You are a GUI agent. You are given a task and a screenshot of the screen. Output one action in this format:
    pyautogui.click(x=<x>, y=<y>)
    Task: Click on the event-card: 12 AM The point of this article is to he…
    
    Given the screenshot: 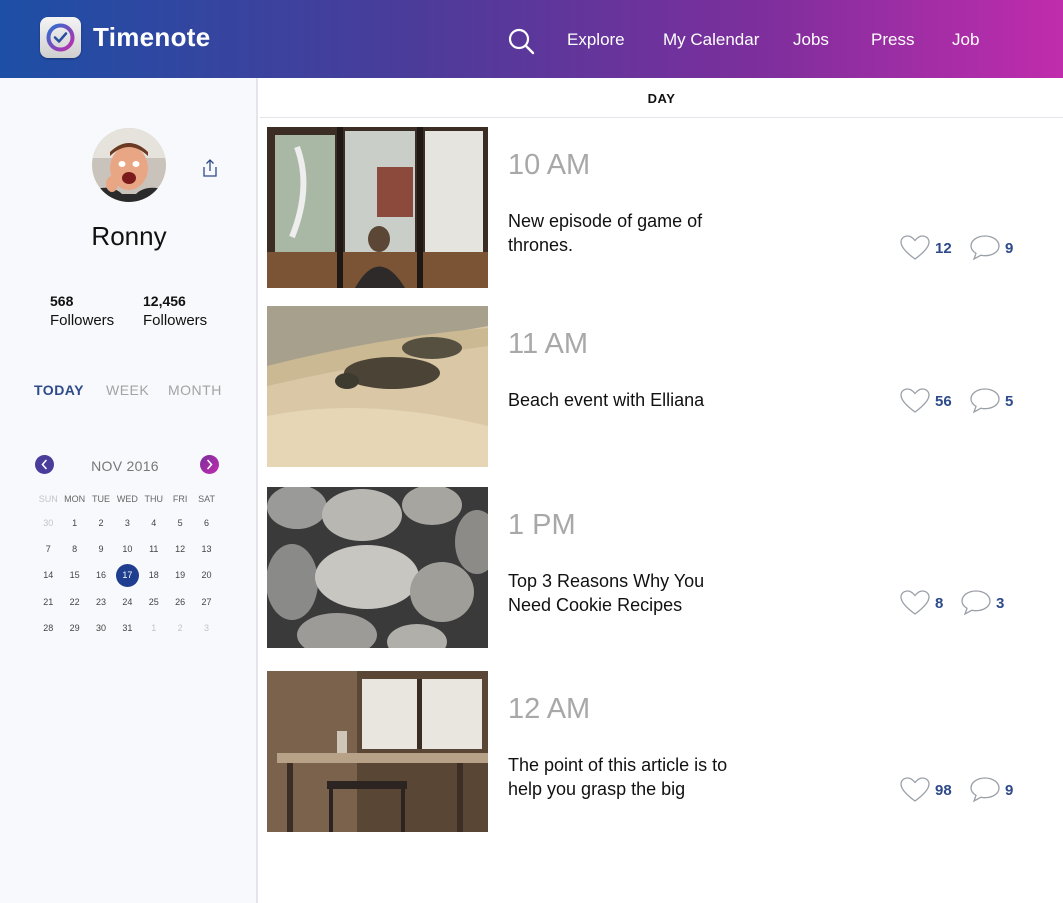 What is the action you would take?
    pyautogui.click(x=662, y=752)
    